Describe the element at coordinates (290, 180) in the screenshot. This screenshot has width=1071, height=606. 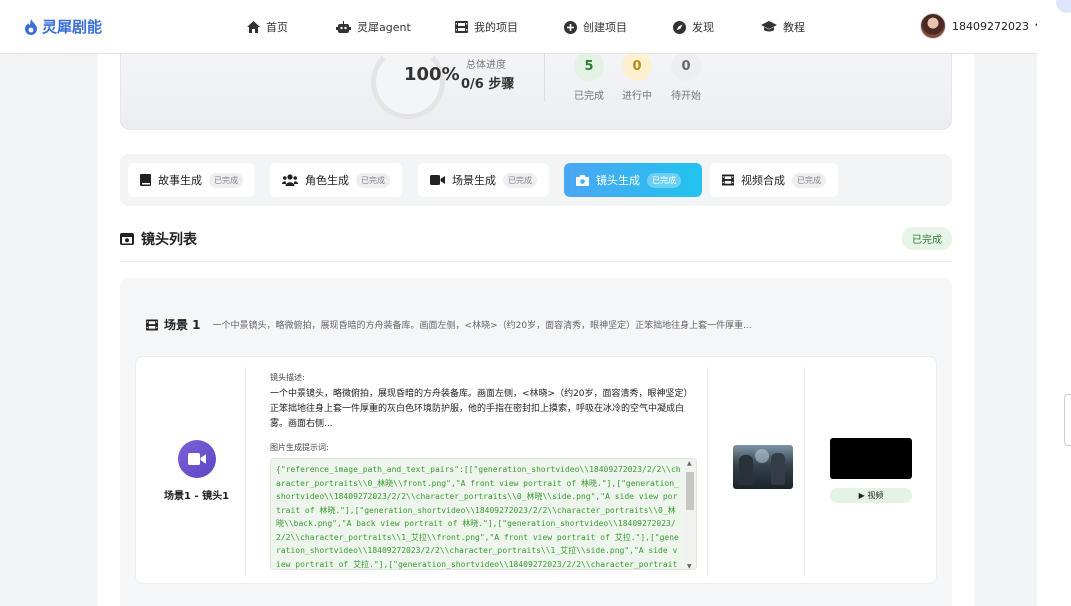
I see `users-icon` at that location.